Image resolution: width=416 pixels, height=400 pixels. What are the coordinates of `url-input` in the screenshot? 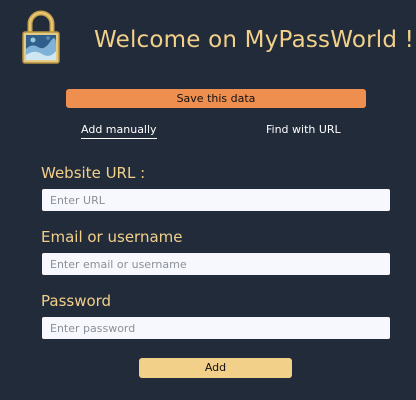 It's located at (216, 200).